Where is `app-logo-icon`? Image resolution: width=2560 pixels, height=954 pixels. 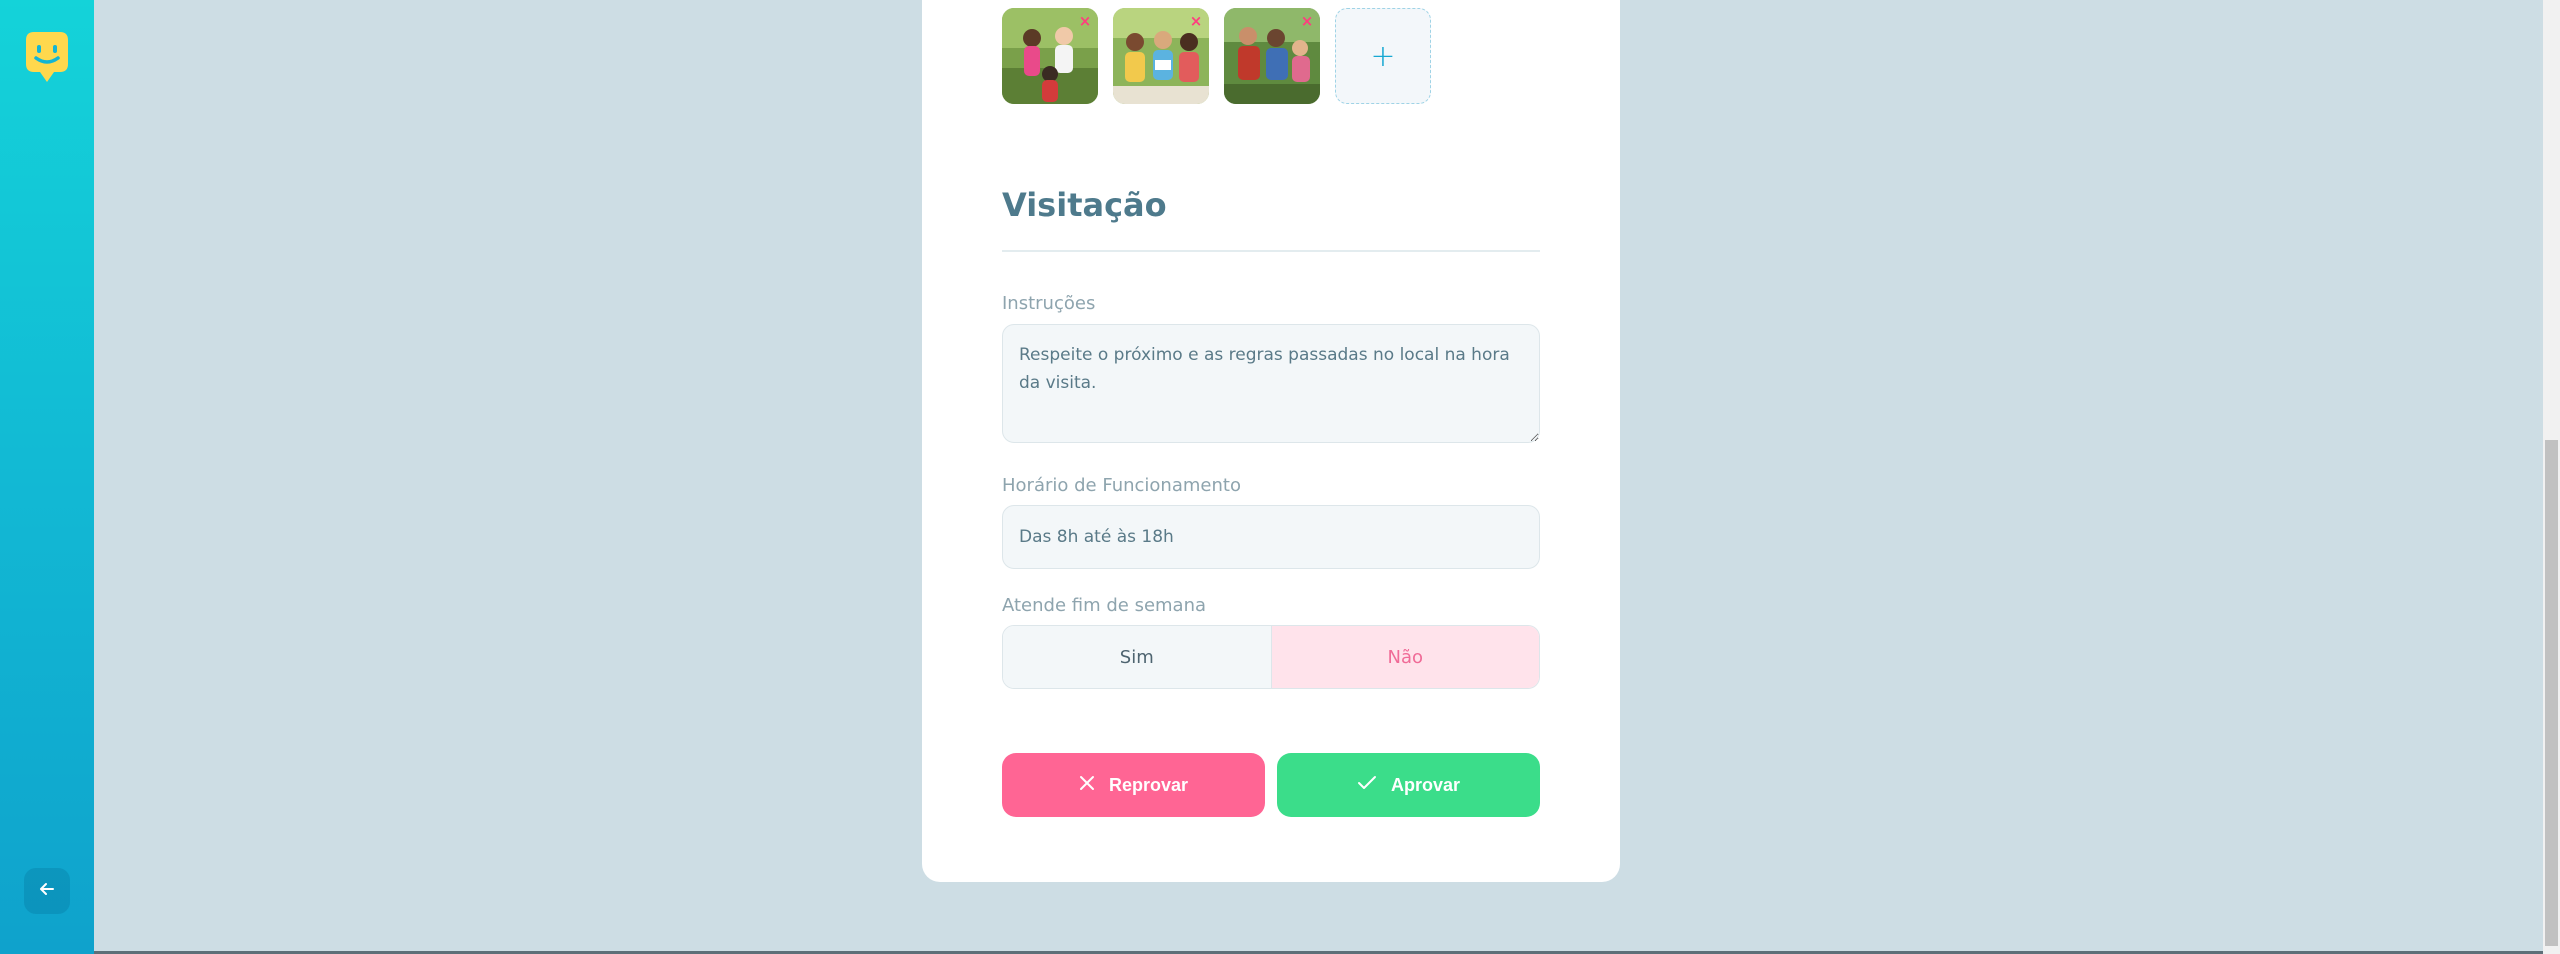 app-logo-icon is located at coordinates (47, 58).